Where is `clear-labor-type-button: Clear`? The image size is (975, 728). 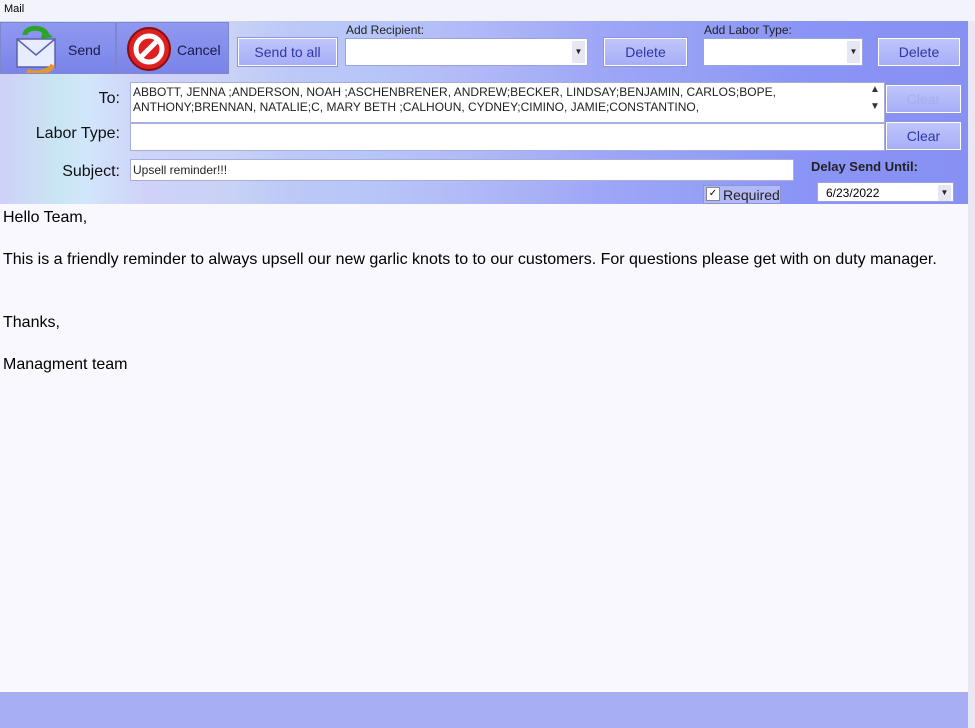 clear-labor-type-button: Clear is located at coordinates (923, 136).